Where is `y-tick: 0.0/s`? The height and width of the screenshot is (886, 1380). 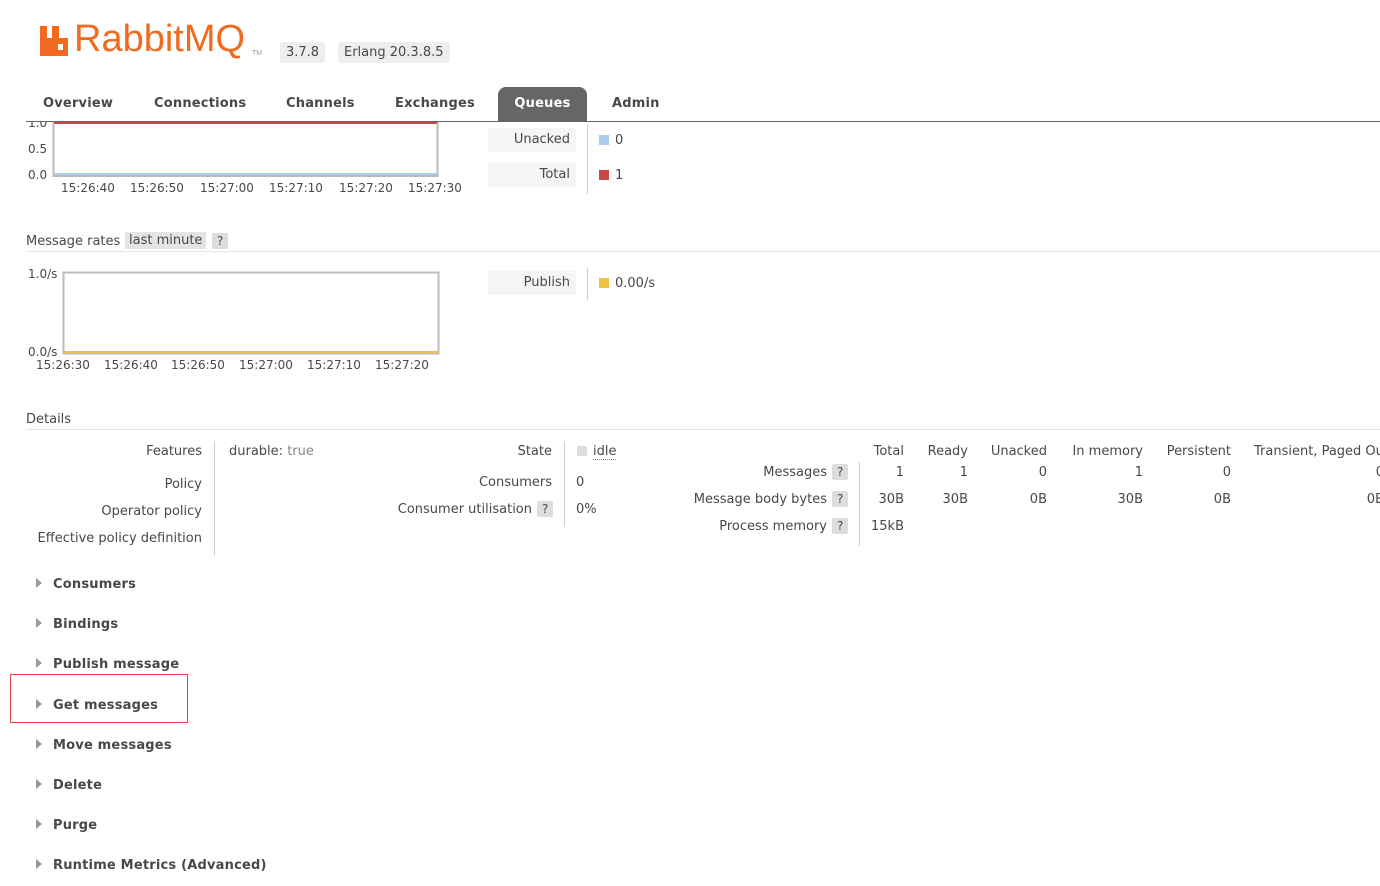
y-tick: 0.0/s is located at coordinates (43, 352).